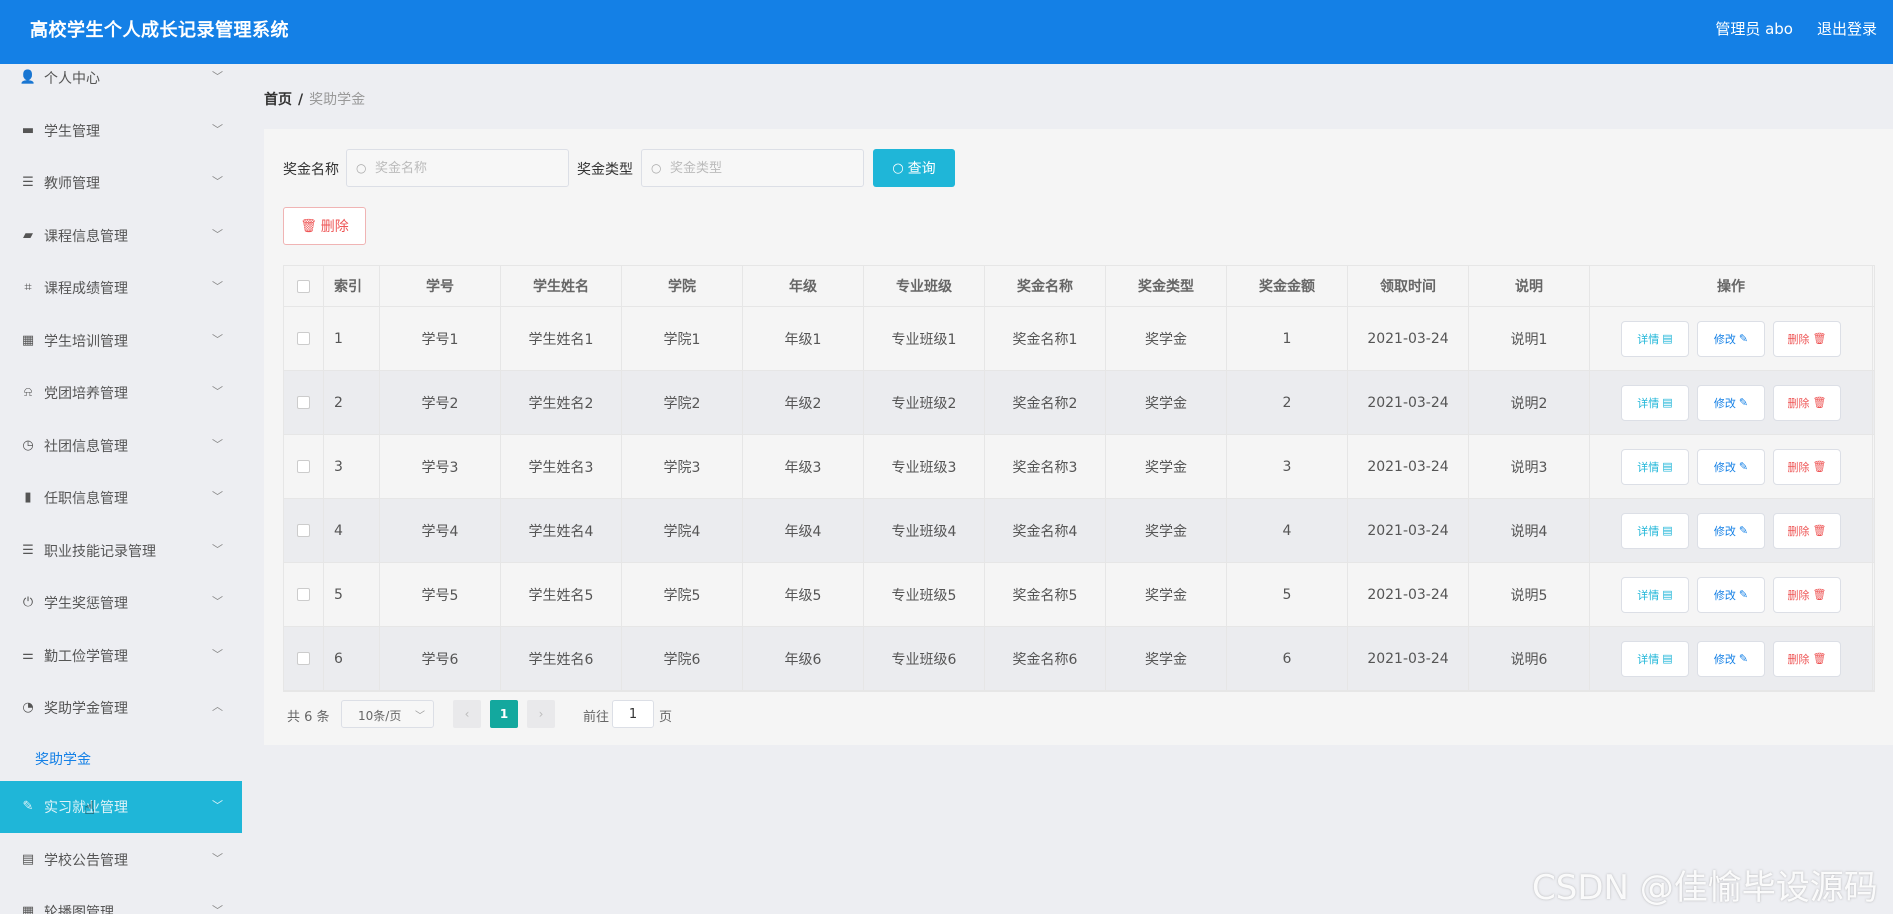  Describe the element at coordinates (278, 100) in the screenshot. I see `breadcrumb-home: 首页` at that location.